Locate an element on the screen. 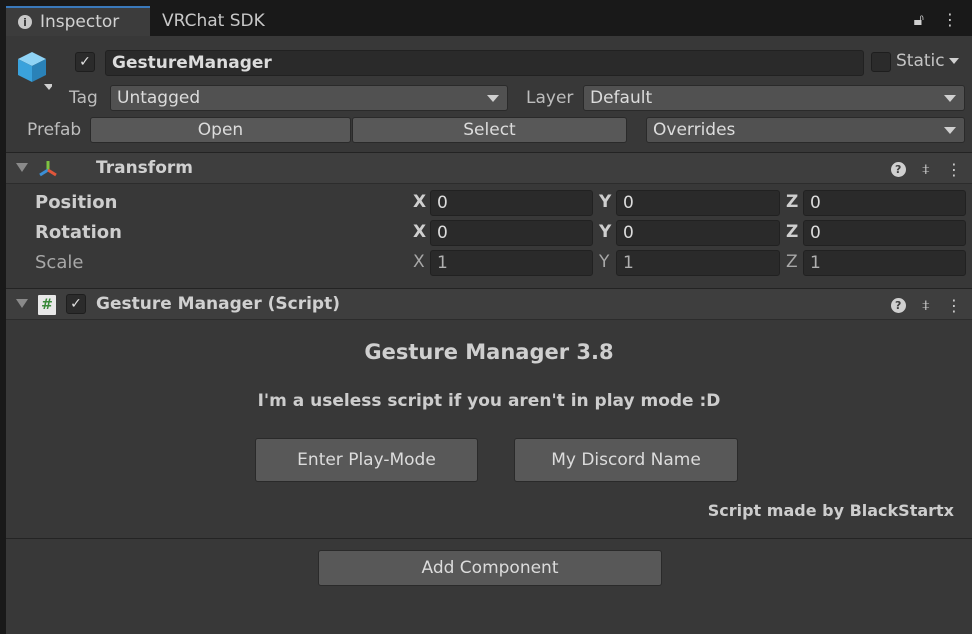 The image size is (972, 634). layer-label: Layer is located at coordinates (550, 98).